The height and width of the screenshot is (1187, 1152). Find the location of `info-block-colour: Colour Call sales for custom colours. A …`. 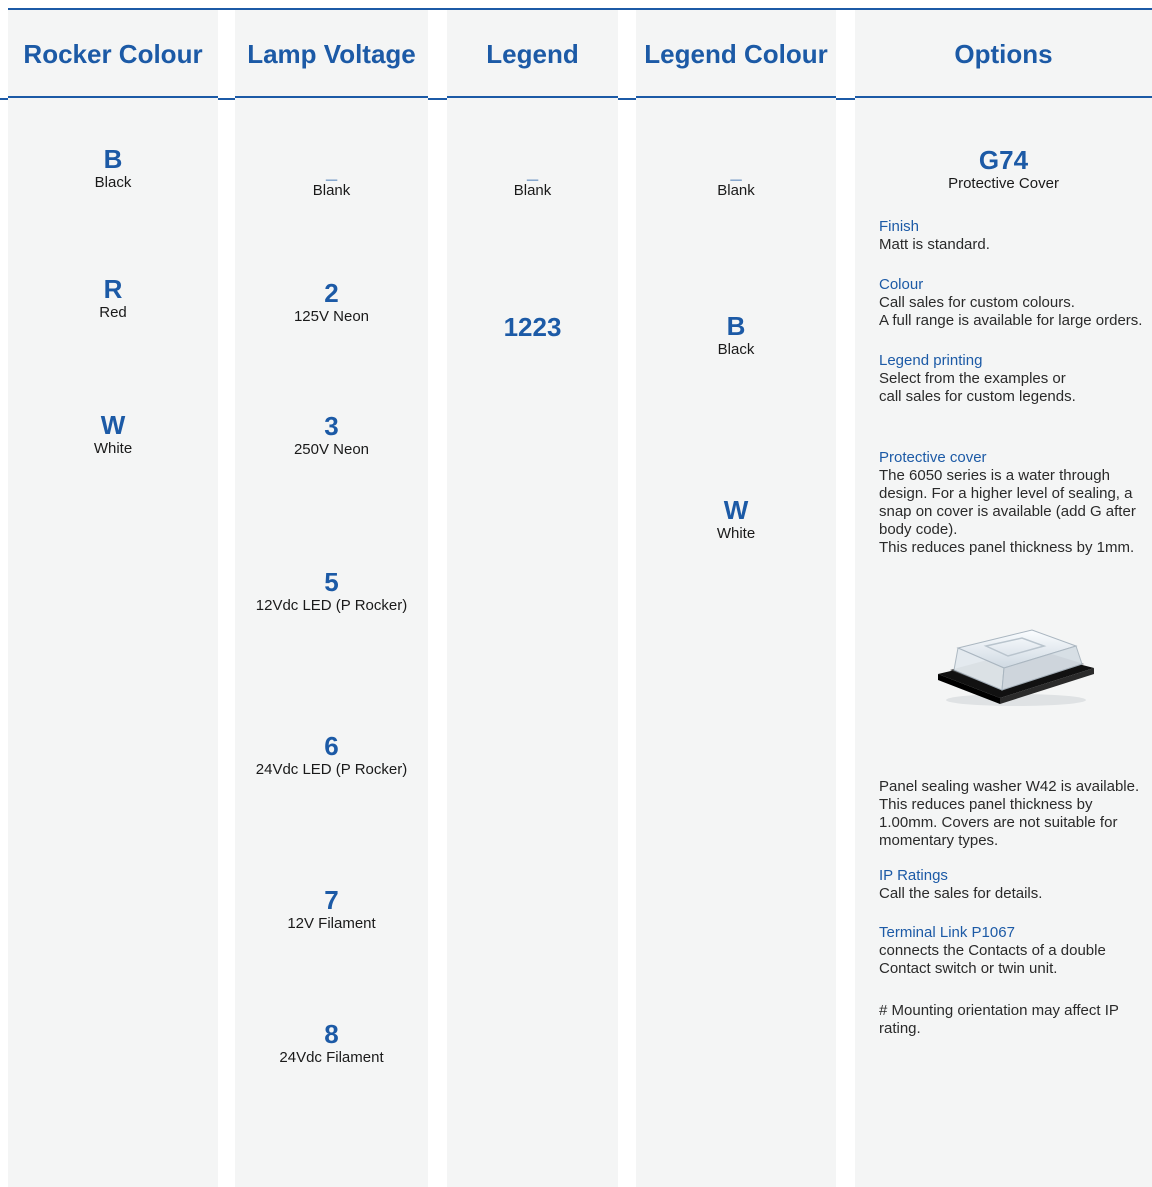

info-block-colour: Colour Call sales for custom colours. A … is located at coordinates (1015, 303).